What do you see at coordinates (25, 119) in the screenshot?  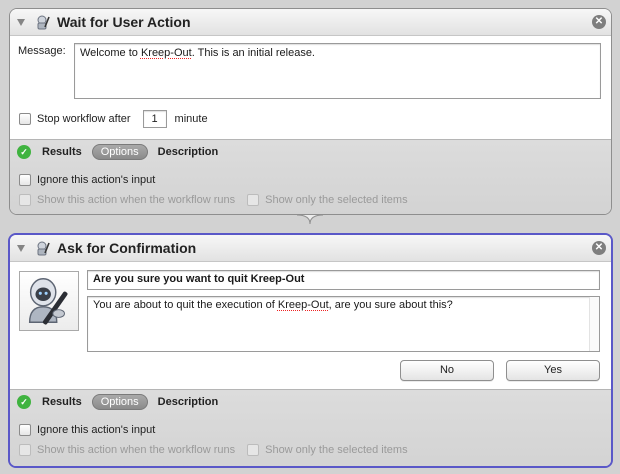 I see `stop-workflow-checkbox` at bounding box center [25, 119].